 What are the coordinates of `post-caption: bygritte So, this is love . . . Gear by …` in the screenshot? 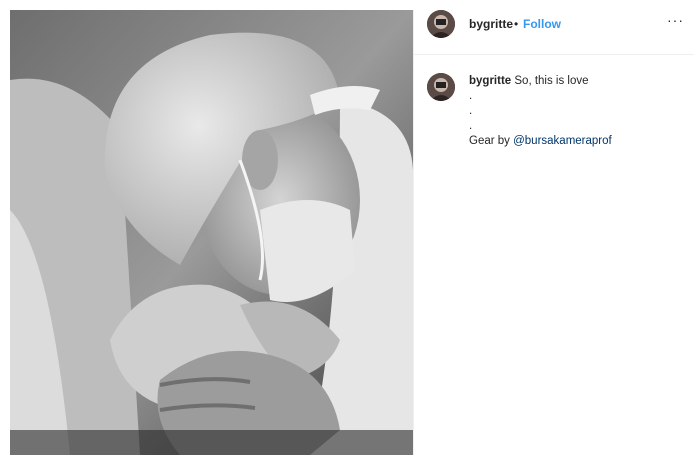 It's located at (576, 111).